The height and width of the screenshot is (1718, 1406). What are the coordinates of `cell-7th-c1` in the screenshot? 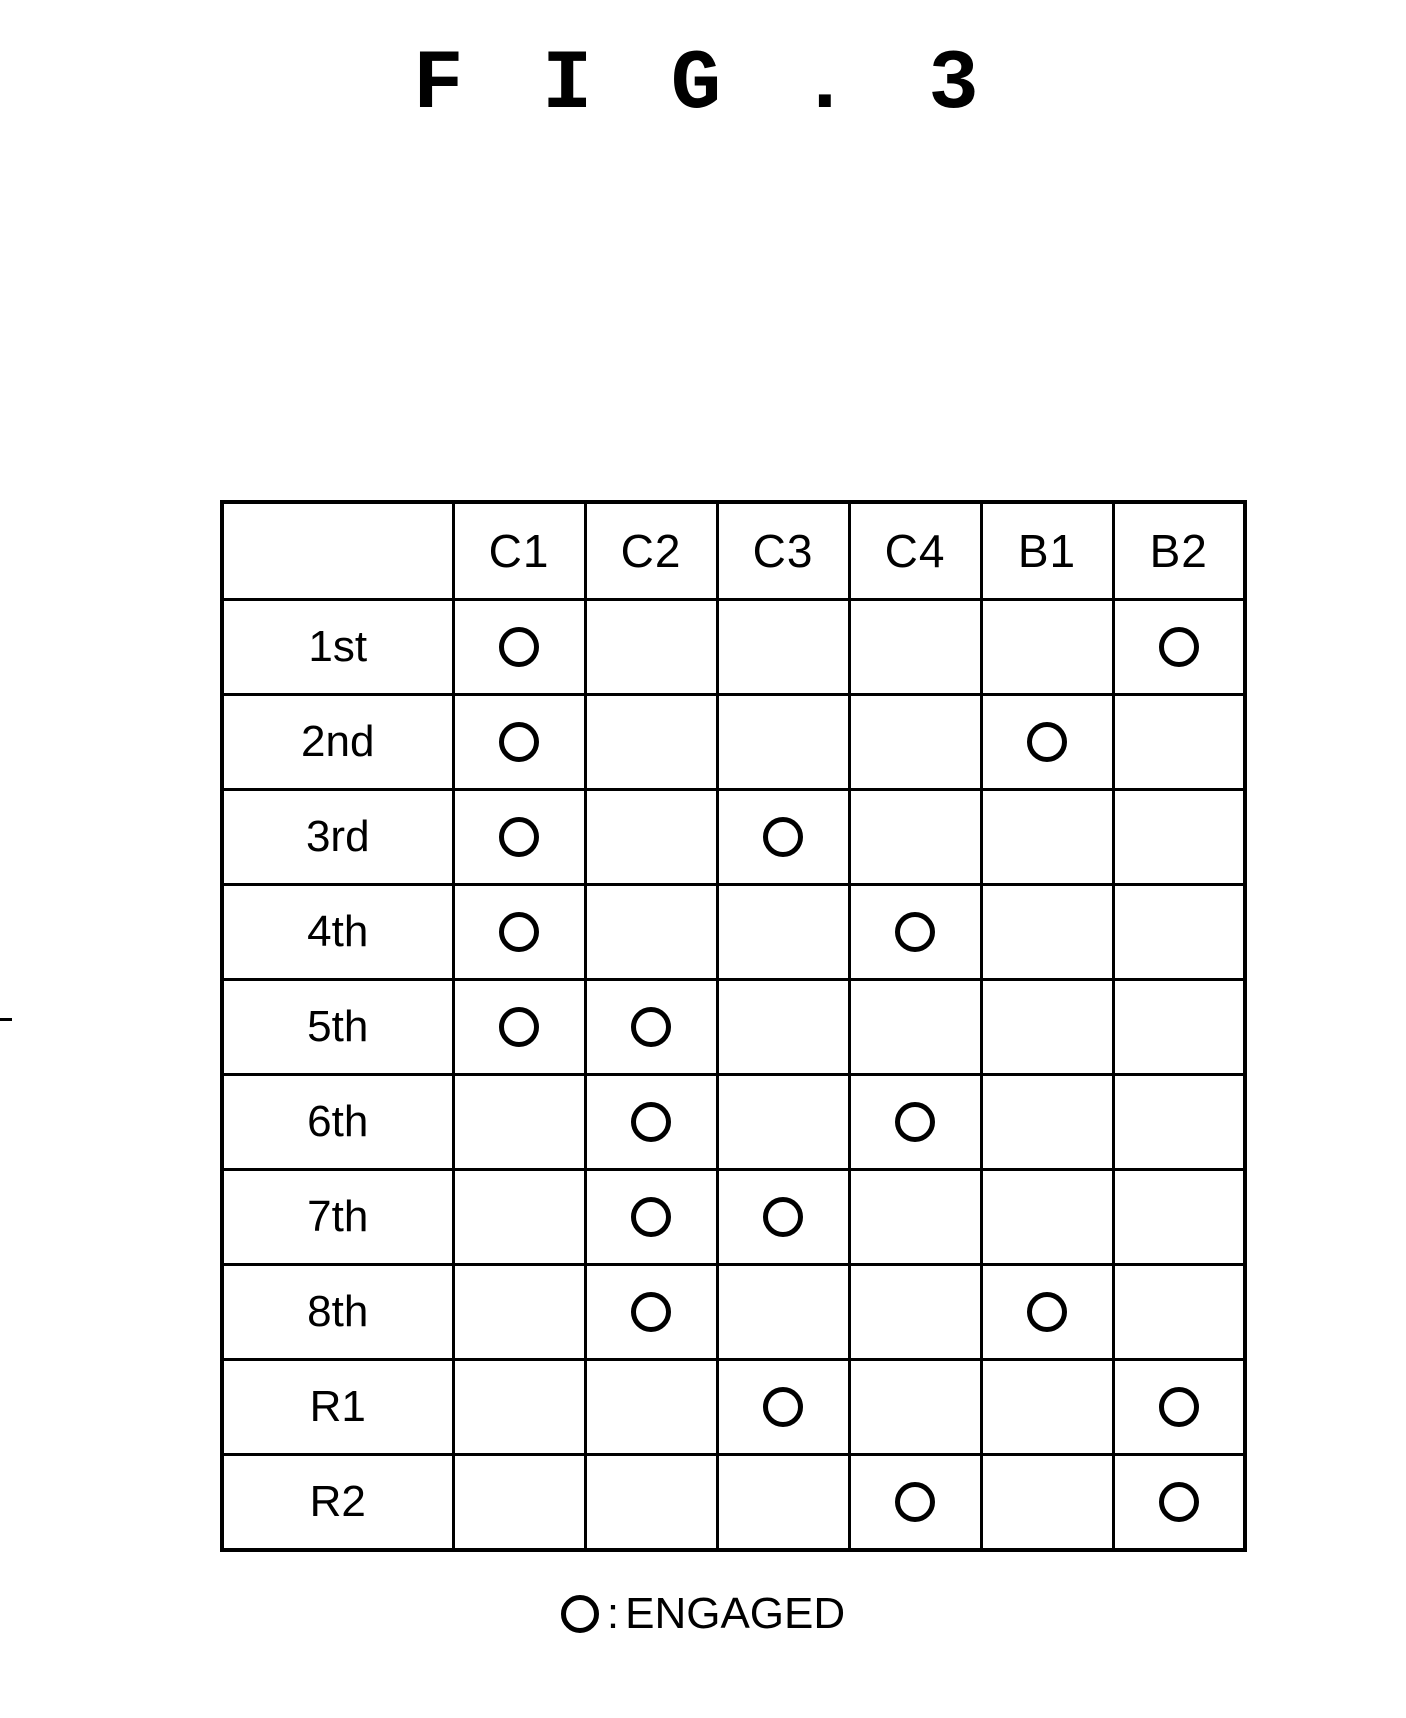 It's located at (519, 1217).